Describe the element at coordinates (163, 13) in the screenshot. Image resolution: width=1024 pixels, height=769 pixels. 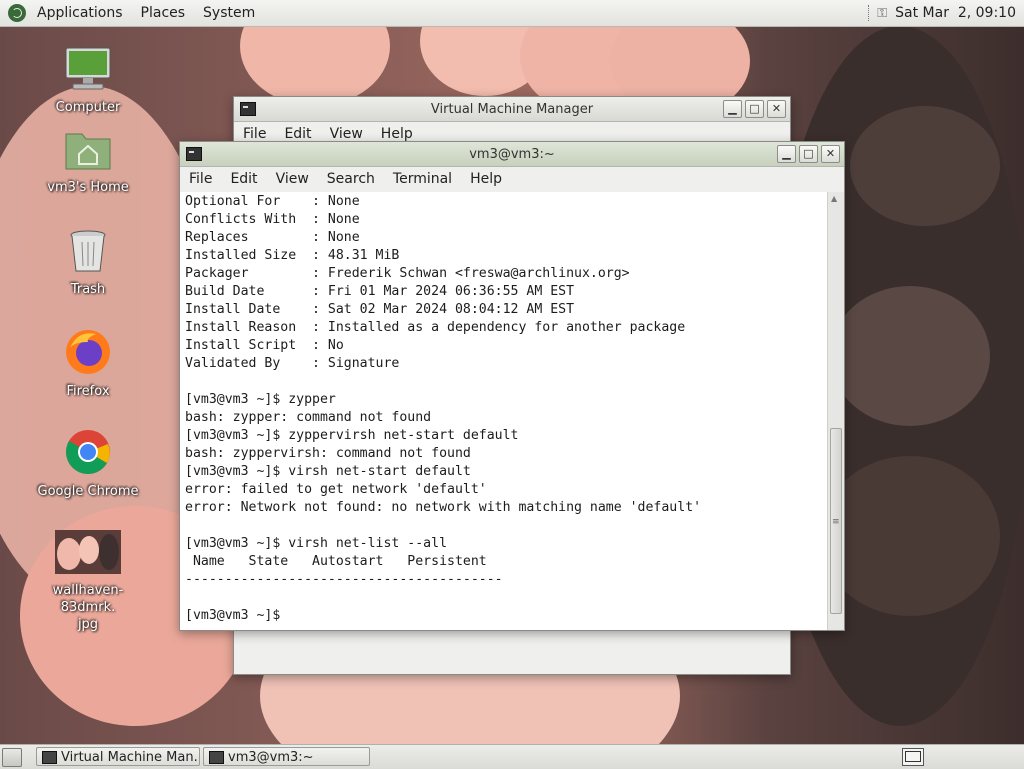
I see `places-menu: Places` at that location.